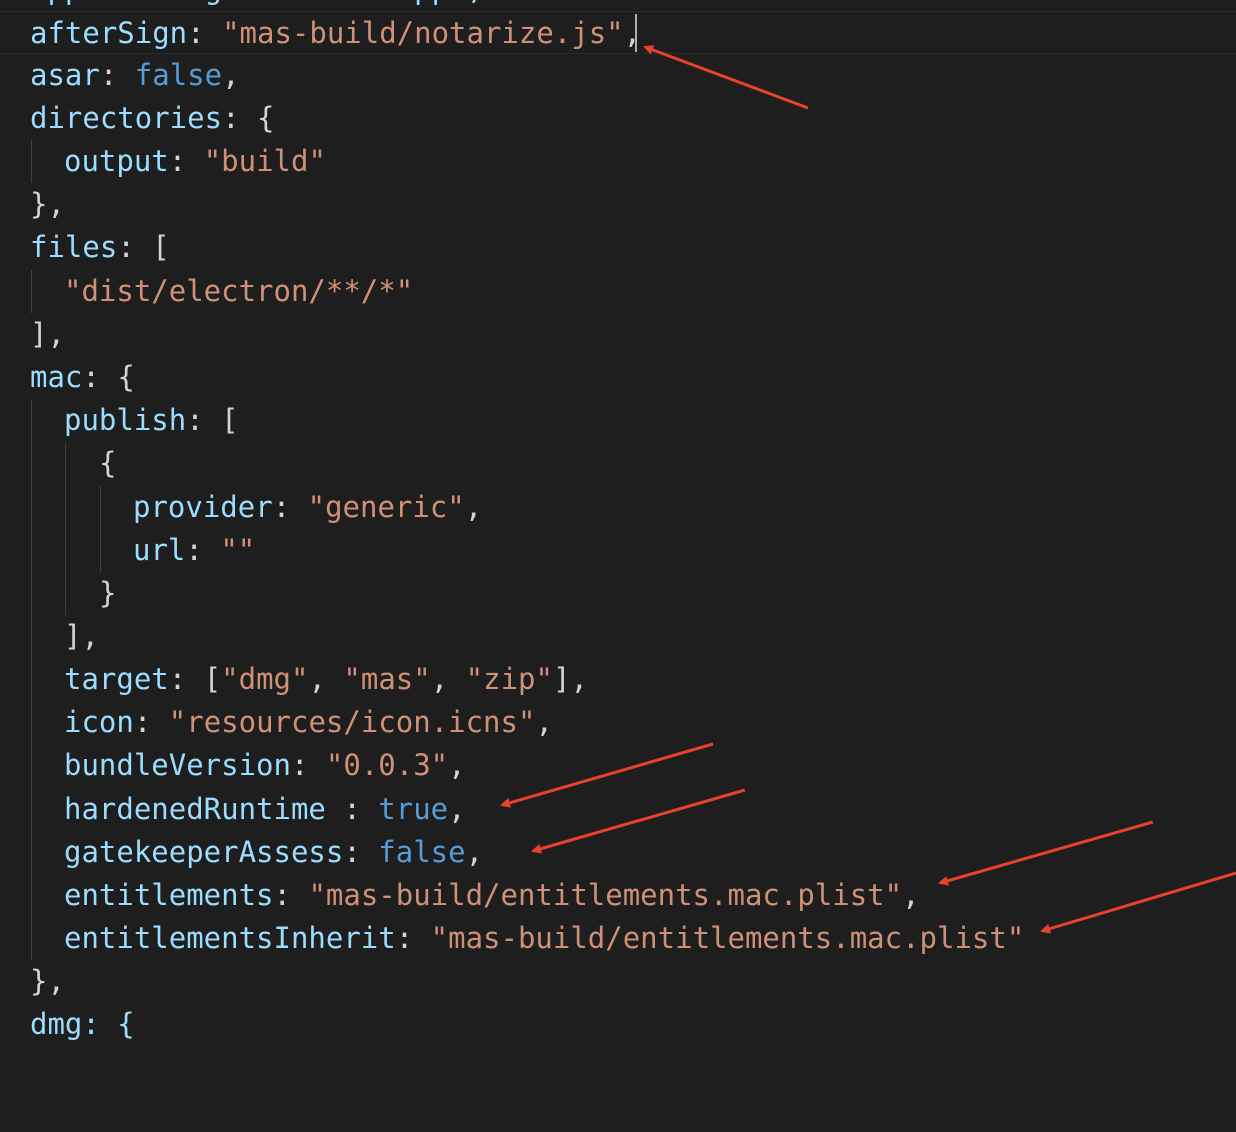 The height and width of the screenshot is (1132, 1236). I want to click on code-line-dmg: dmg: {, so click(618, 1024).